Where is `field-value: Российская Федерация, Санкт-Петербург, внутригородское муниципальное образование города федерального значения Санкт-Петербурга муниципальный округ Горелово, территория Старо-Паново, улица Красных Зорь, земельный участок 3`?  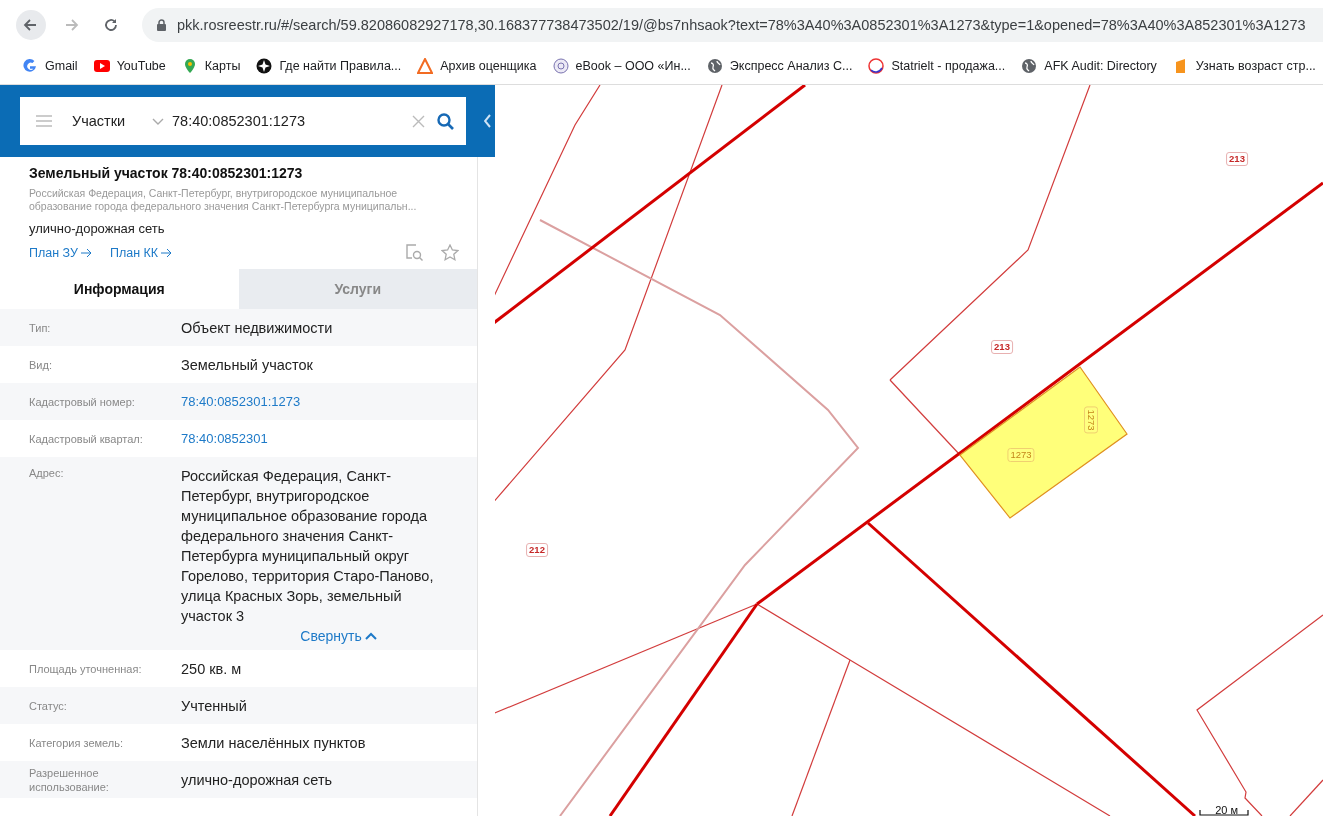 field-value: Российская Федерация, Санкт-Петербург, внутригородское муниципальное образование города федерального значения Санкт-Петербурга муниципальный округ Горелово, территория Старо-Паново, улица Красных Зорь, земельный участок 3 is located at coordinates (308, 546).